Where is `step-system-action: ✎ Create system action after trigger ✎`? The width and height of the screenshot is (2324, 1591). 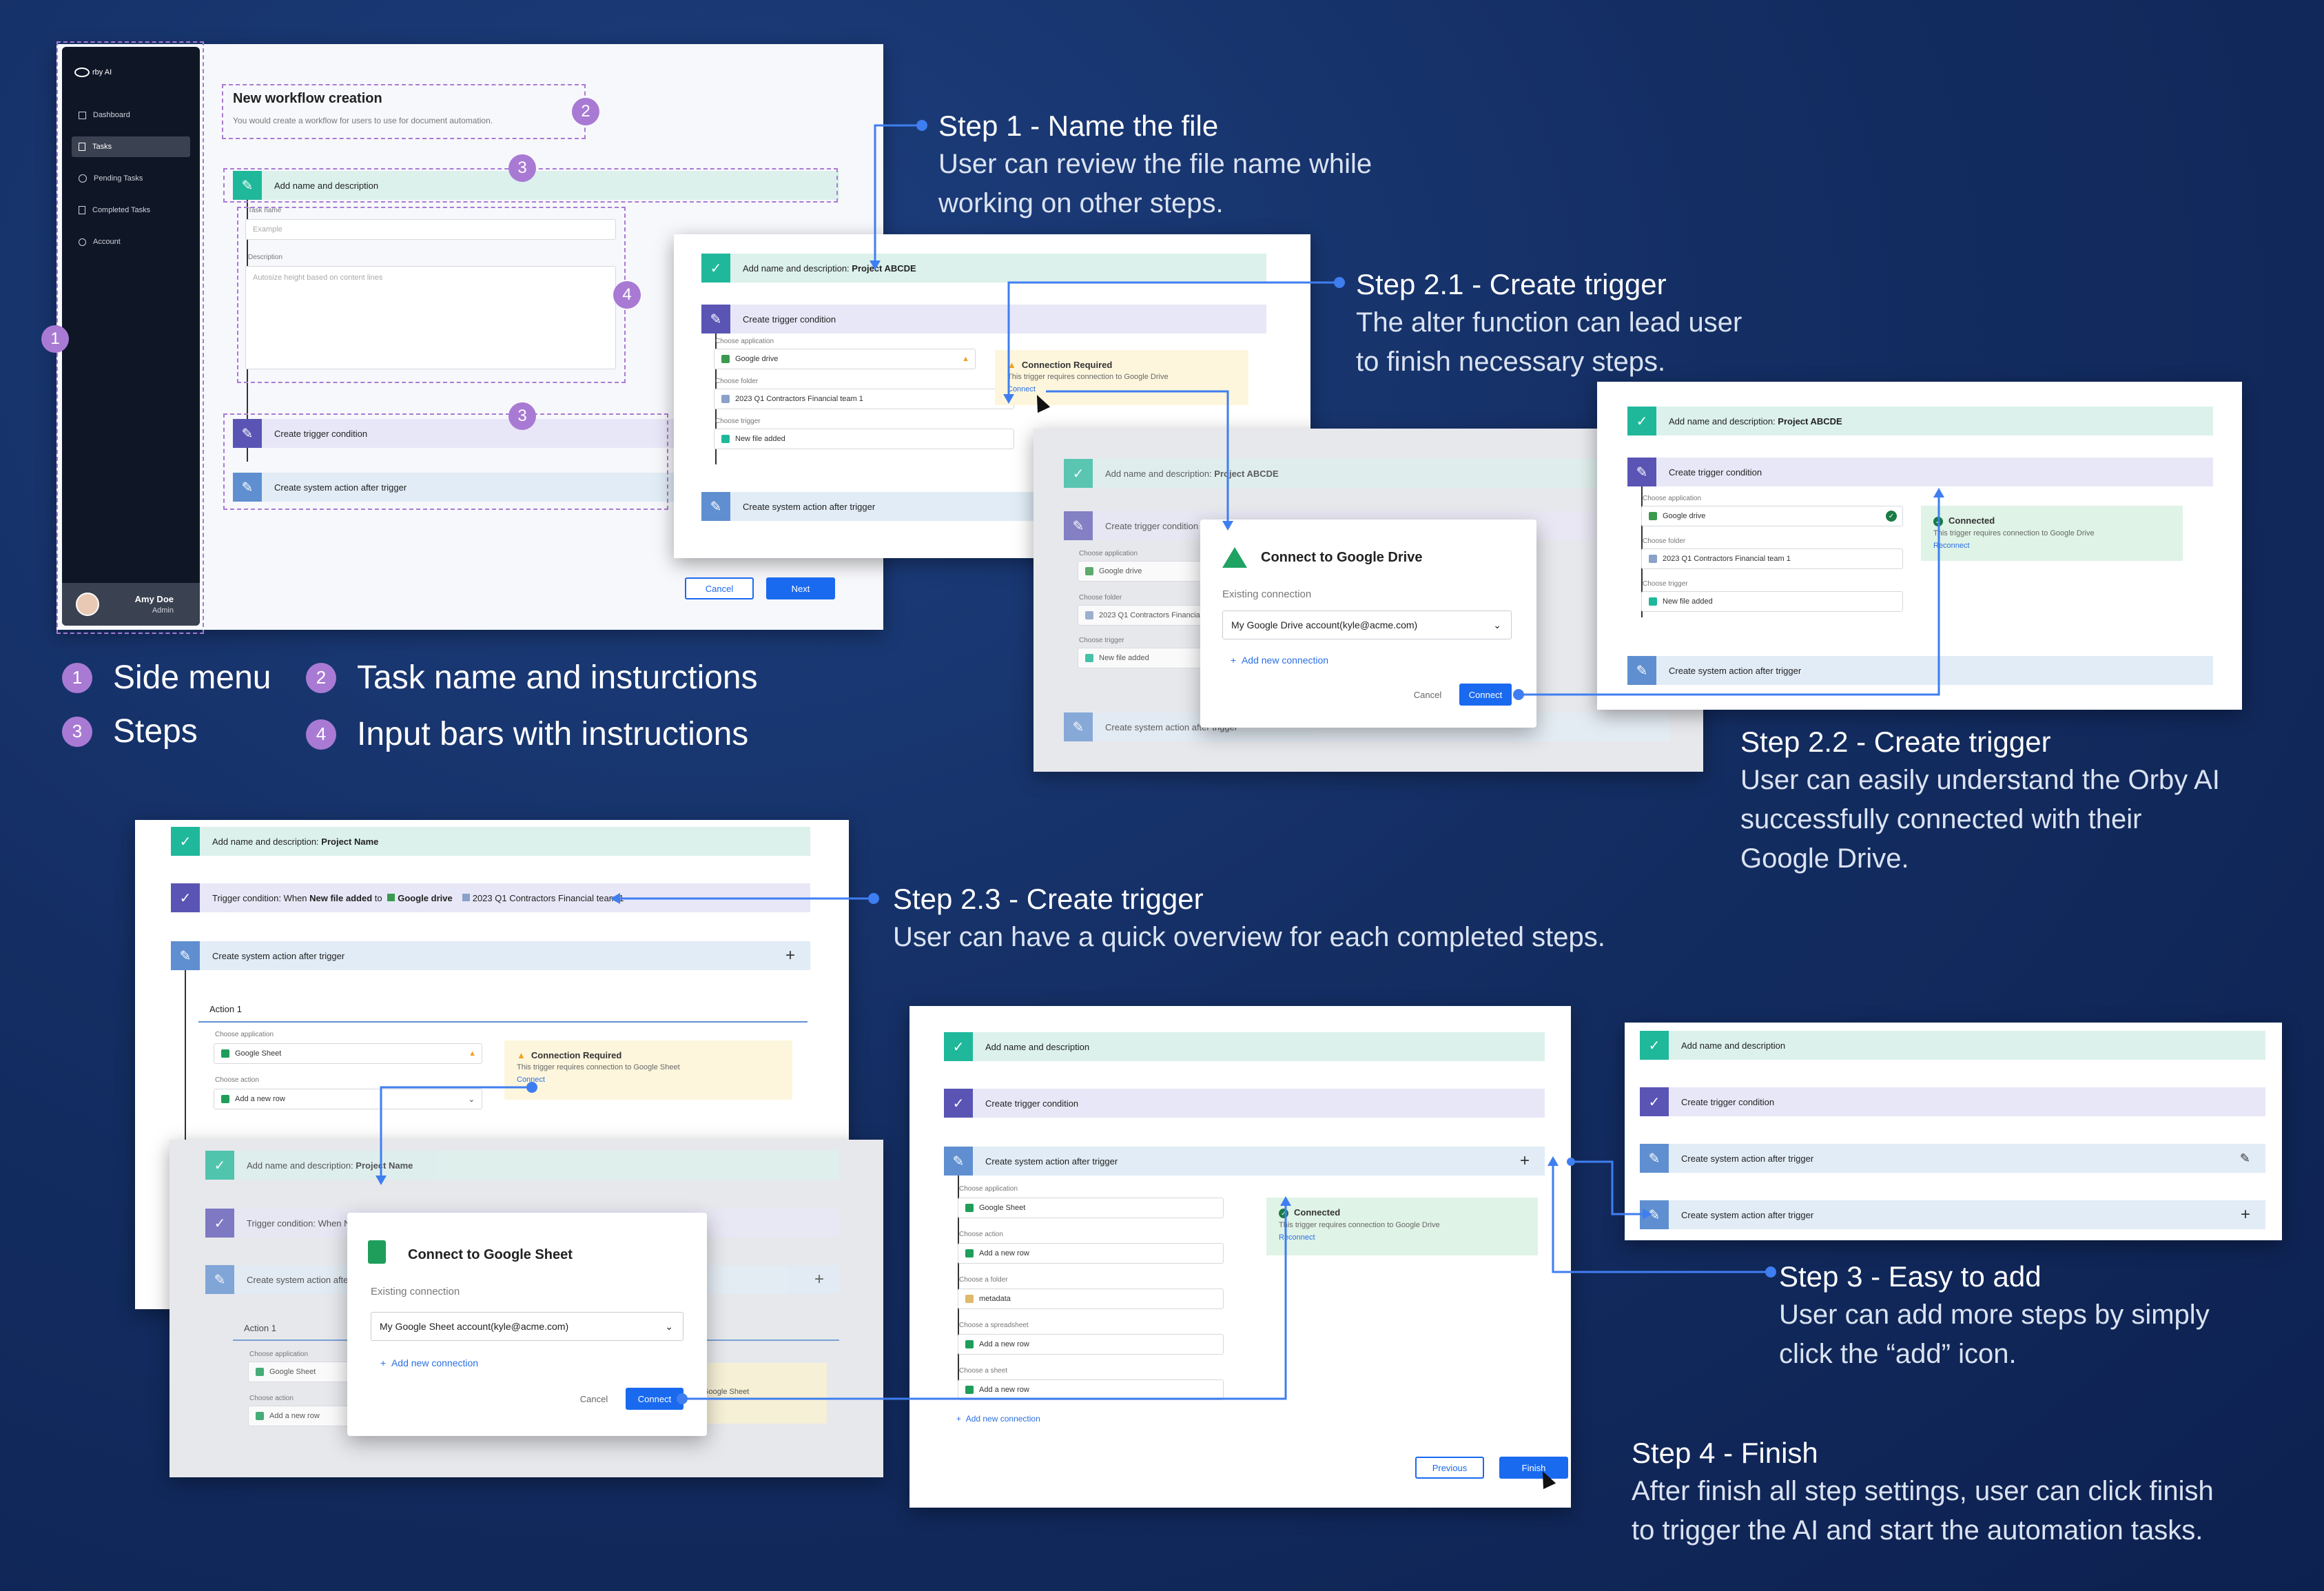 step-system-action: ✎ Create system action after trigger ✎ is located at coordinates (1952, 1158).